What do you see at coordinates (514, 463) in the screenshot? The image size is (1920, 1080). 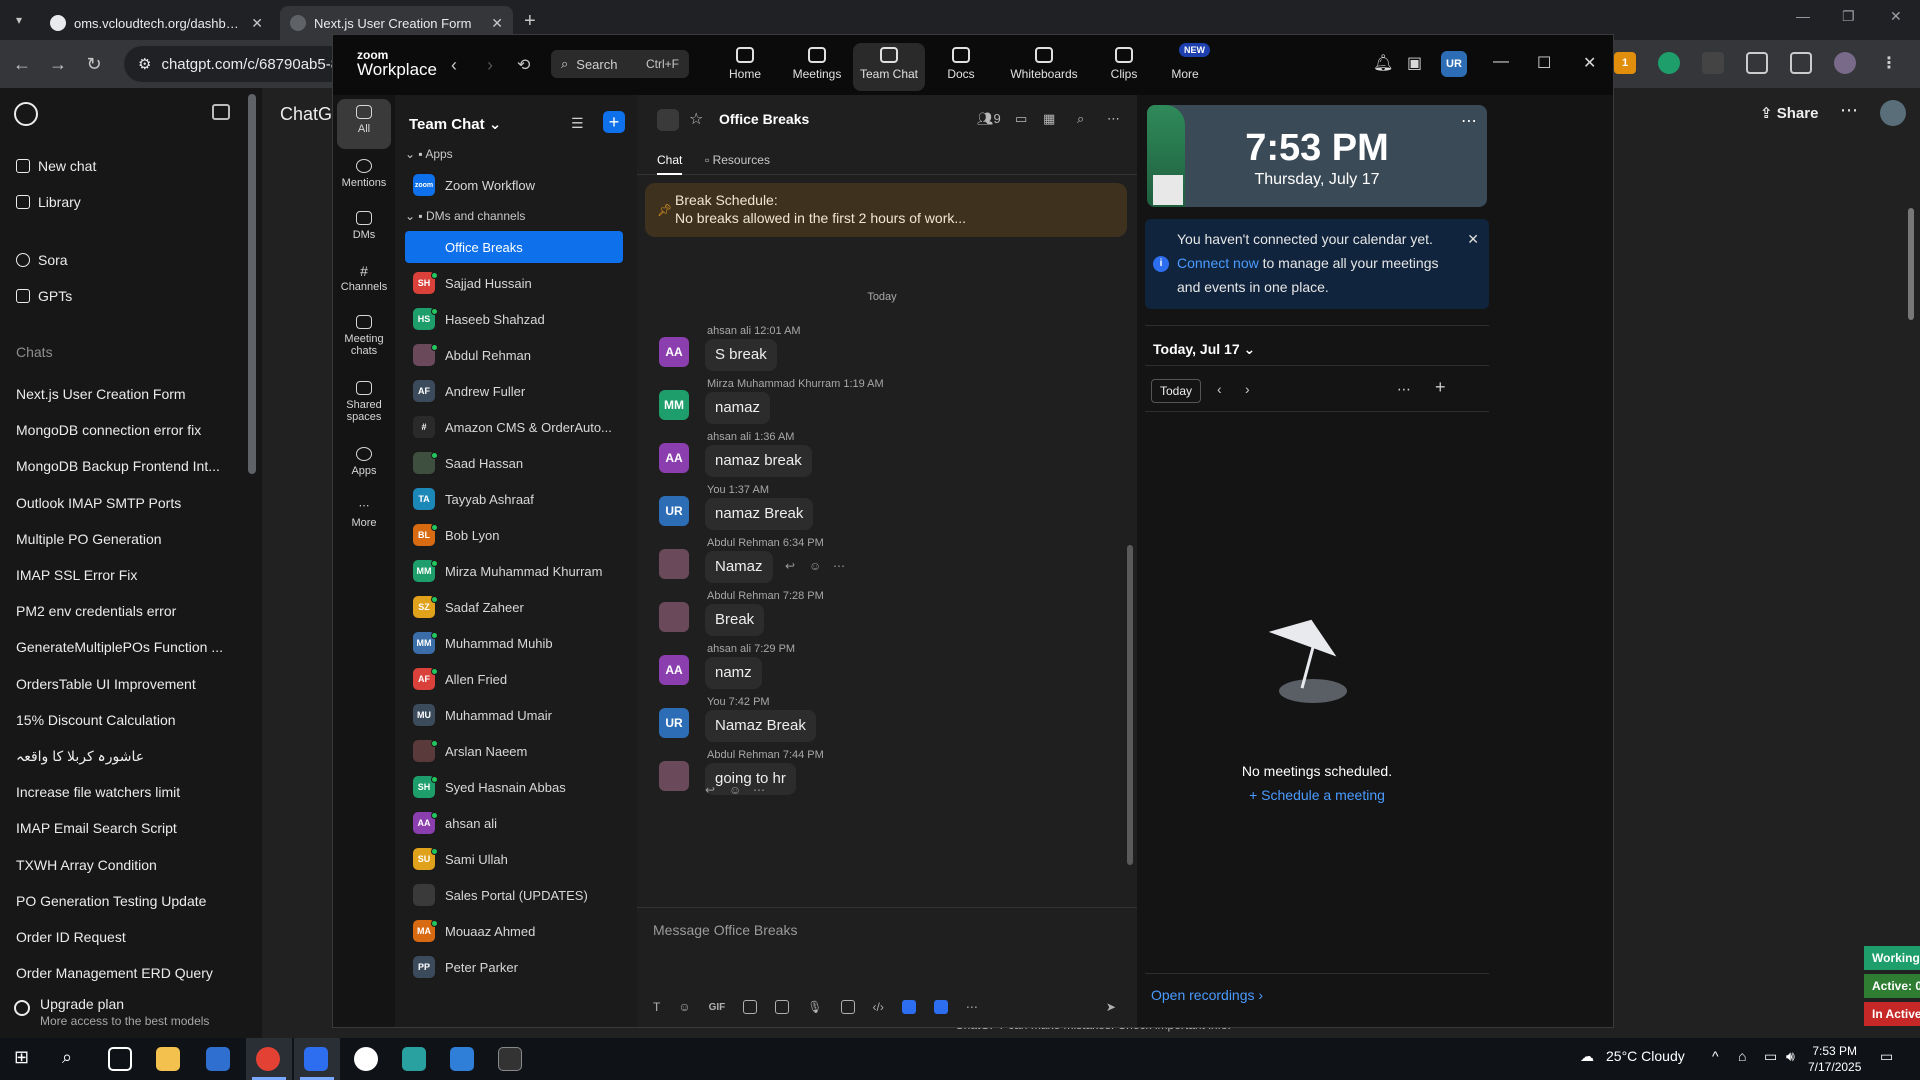 I see `list-item: Saad Hassan` at bounding box center [514, 463].